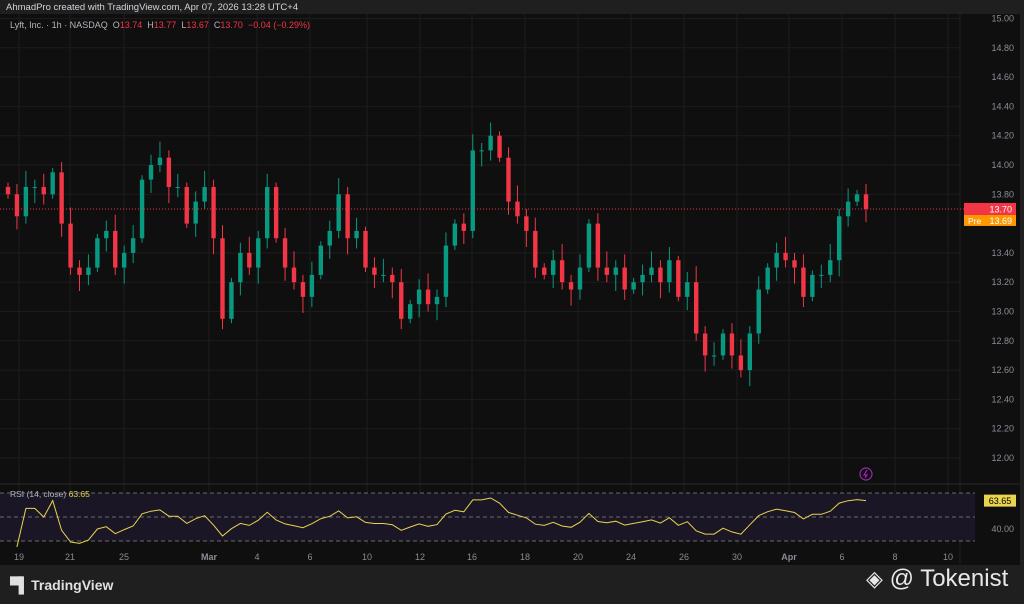 The image size is (1024, 604). I want to click on time-tick-label: 19, so click(19, 557).